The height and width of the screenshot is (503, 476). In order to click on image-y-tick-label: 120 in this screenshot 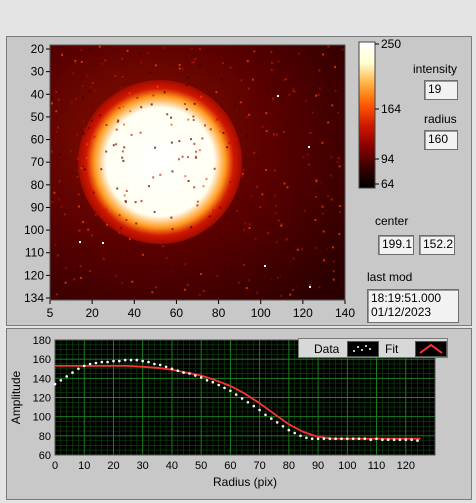, I will do `click(34, 275)`.